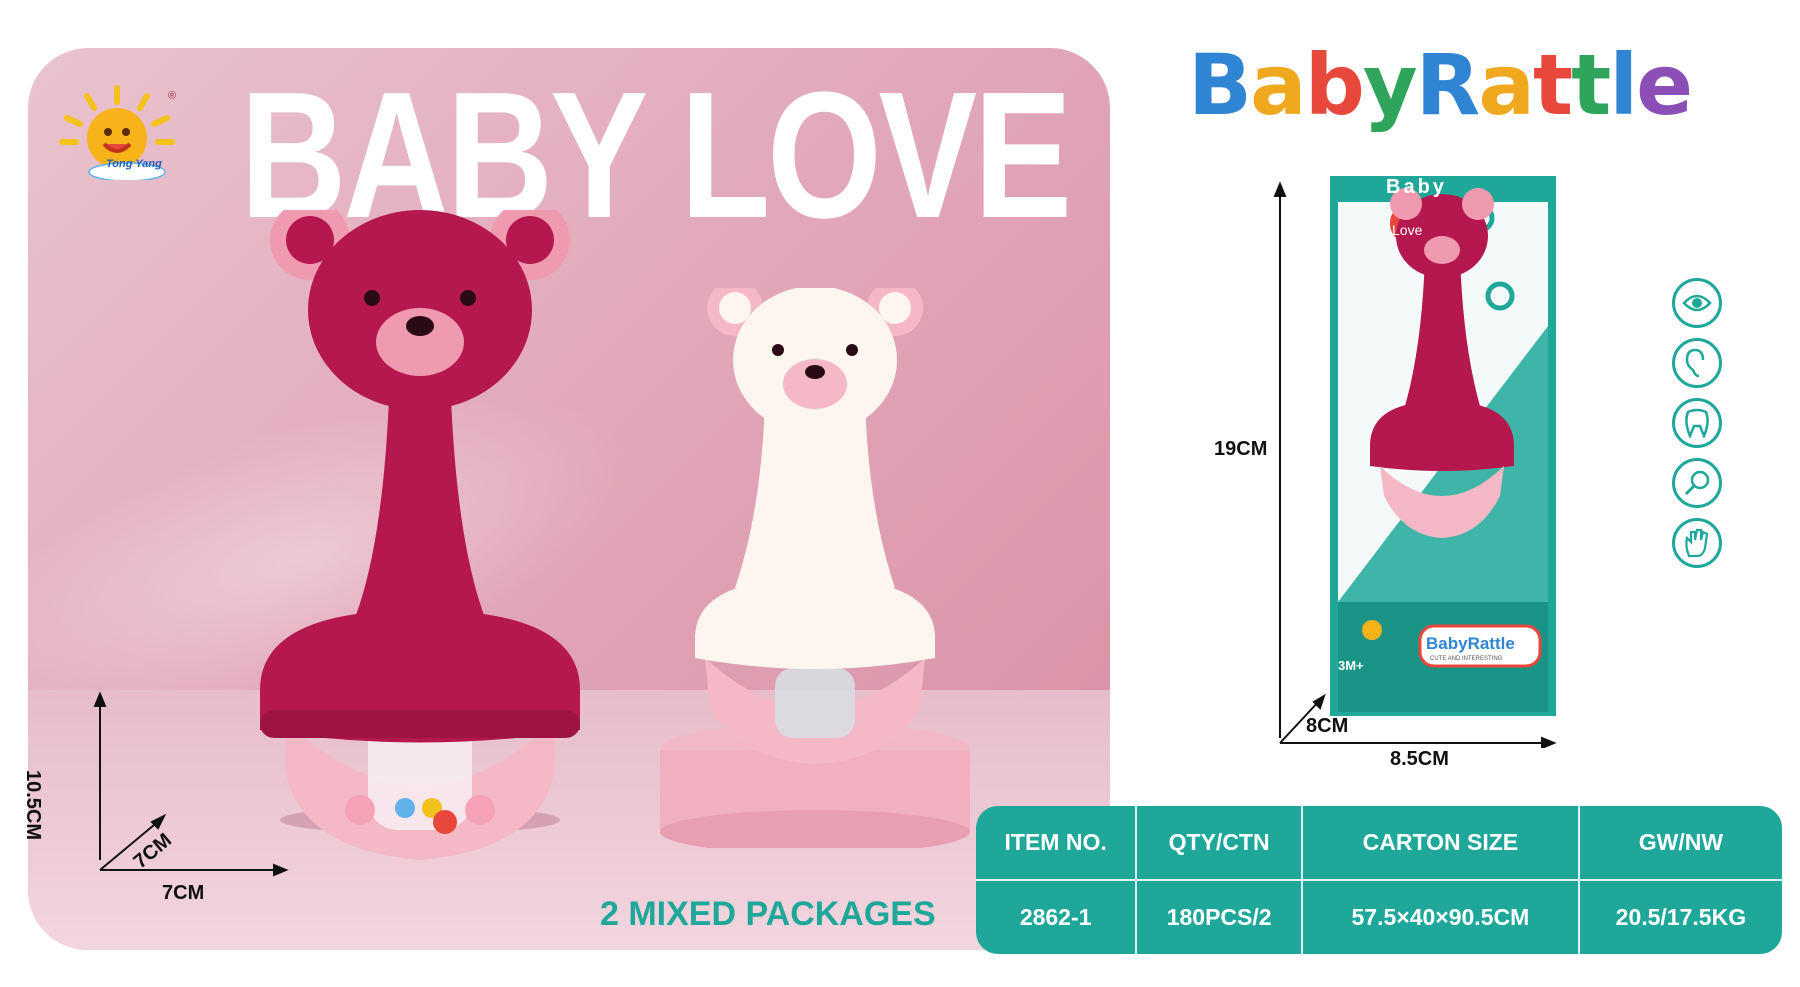  What do you see at coordinates (1697, 543) in the screenshot?
I see `hand-icon` at bounding box center [1697, 543].